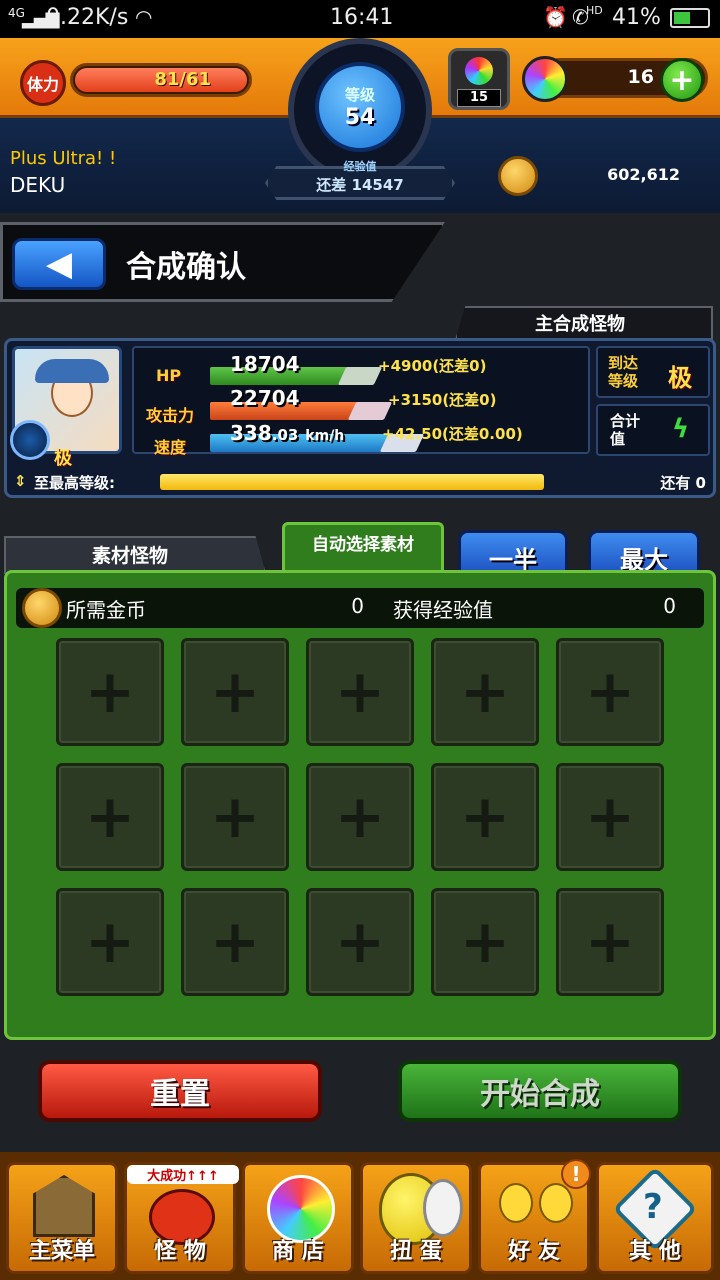 Image resolution: width=720 pixels, height=1280 pixels. Describe the element at coordinates (681, 429) in the screenshot. I see `lightning-icon: ϟ` at that location.